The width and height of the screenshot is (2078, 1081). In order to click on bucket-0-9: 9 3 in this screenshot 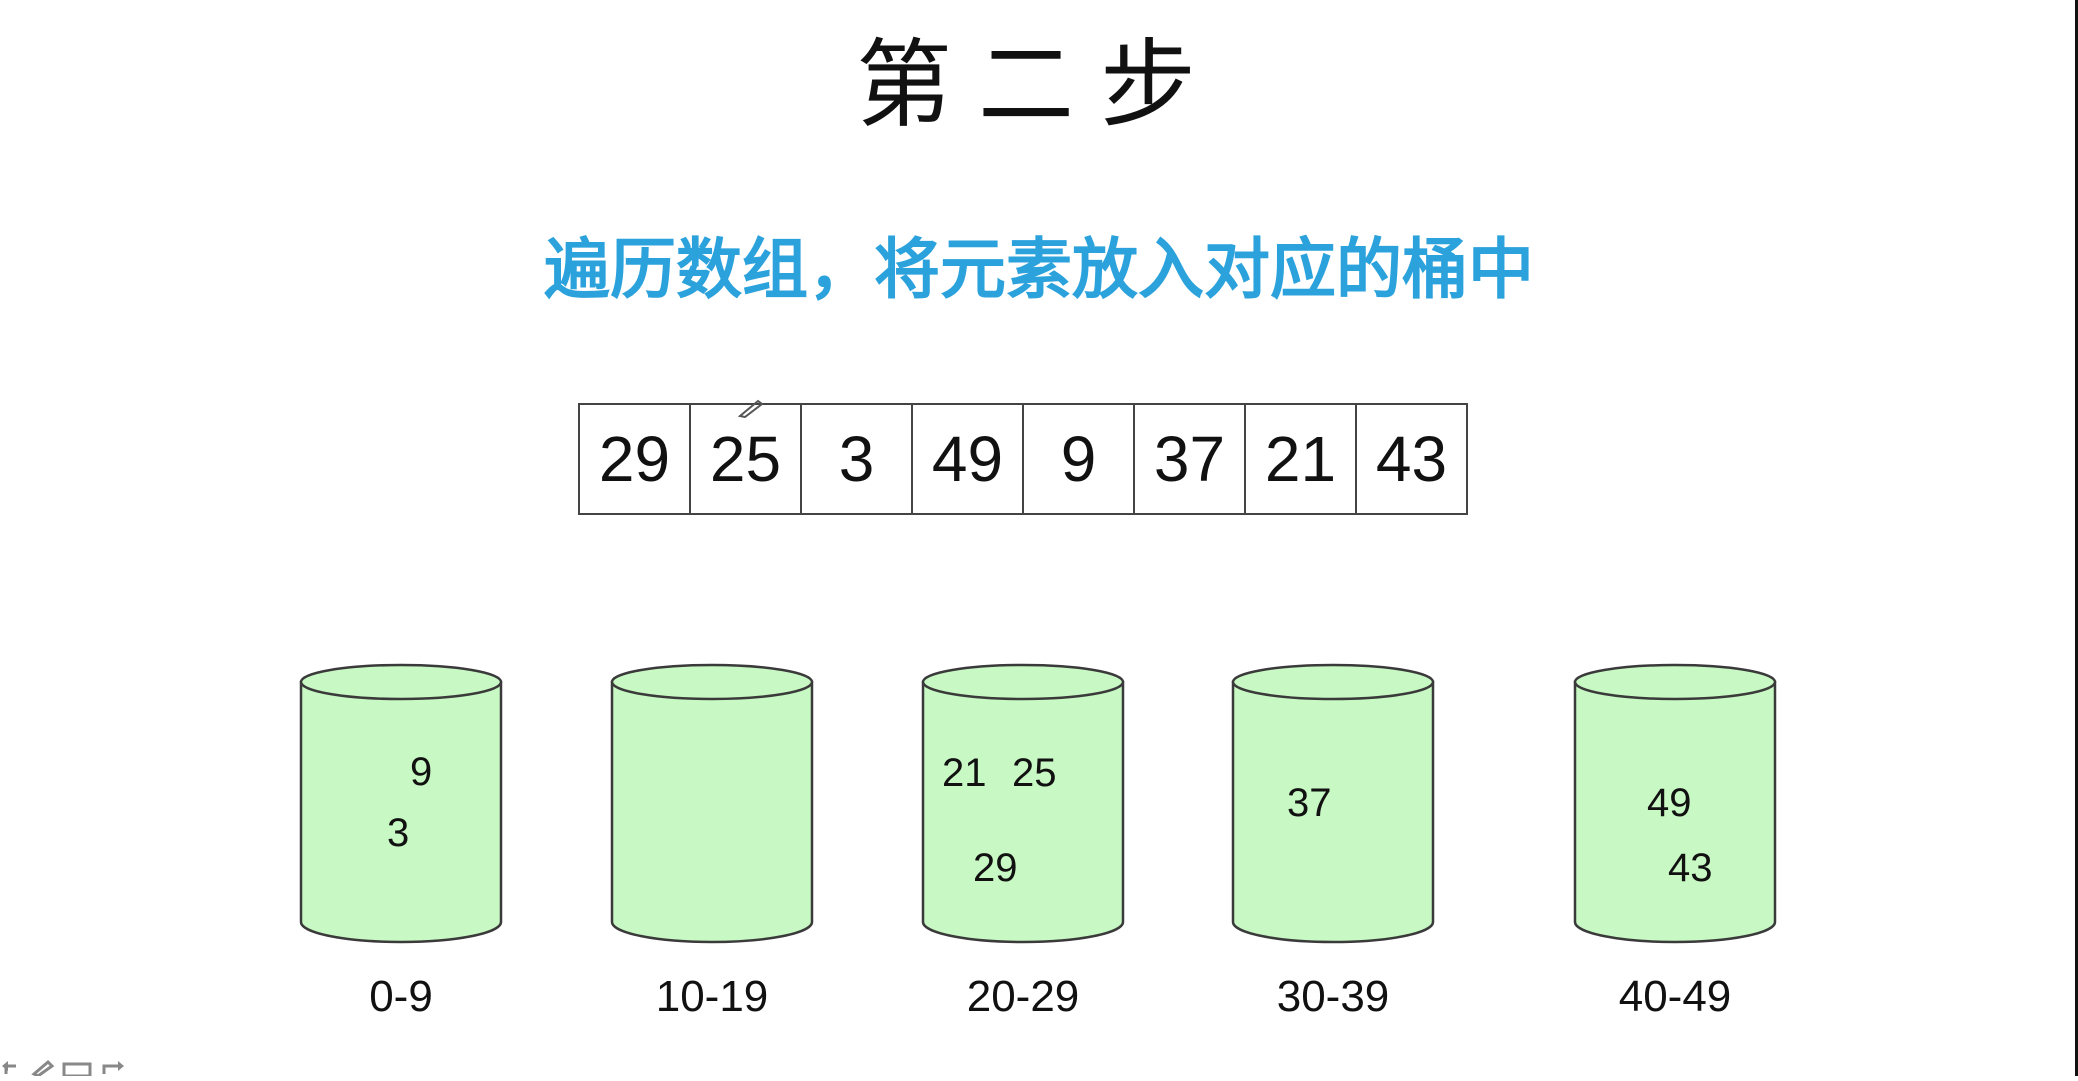, I will do `click(401, 804)`.